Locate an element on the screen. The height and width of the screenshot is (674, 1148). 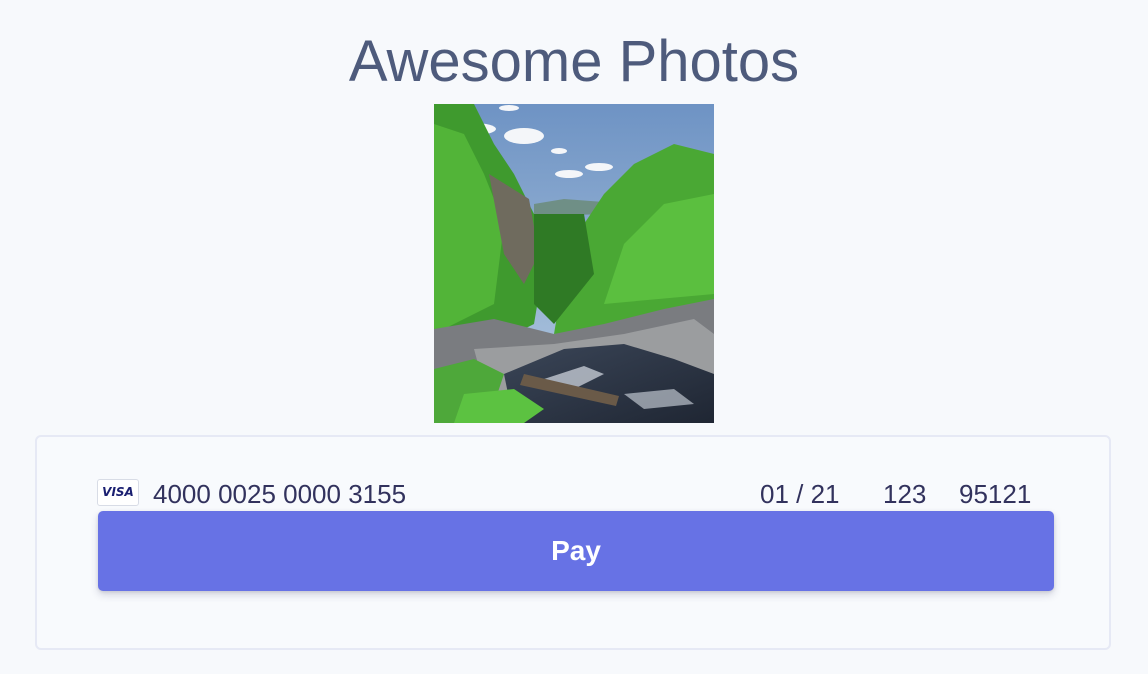
expiry-field: 01 / 21 is located at coordinates (800, 494).